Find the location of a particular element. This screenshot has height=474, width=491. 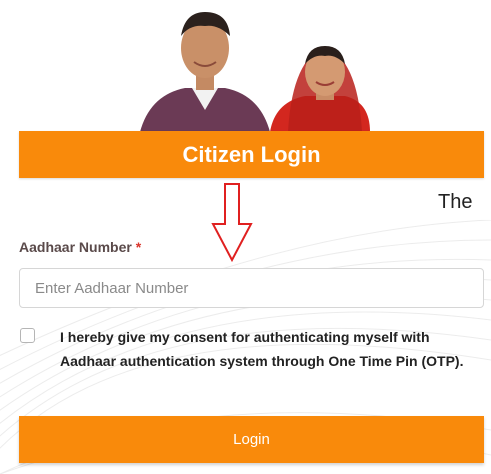

citizen-login-header: Citizen Login is located at coordinates (251, 154).